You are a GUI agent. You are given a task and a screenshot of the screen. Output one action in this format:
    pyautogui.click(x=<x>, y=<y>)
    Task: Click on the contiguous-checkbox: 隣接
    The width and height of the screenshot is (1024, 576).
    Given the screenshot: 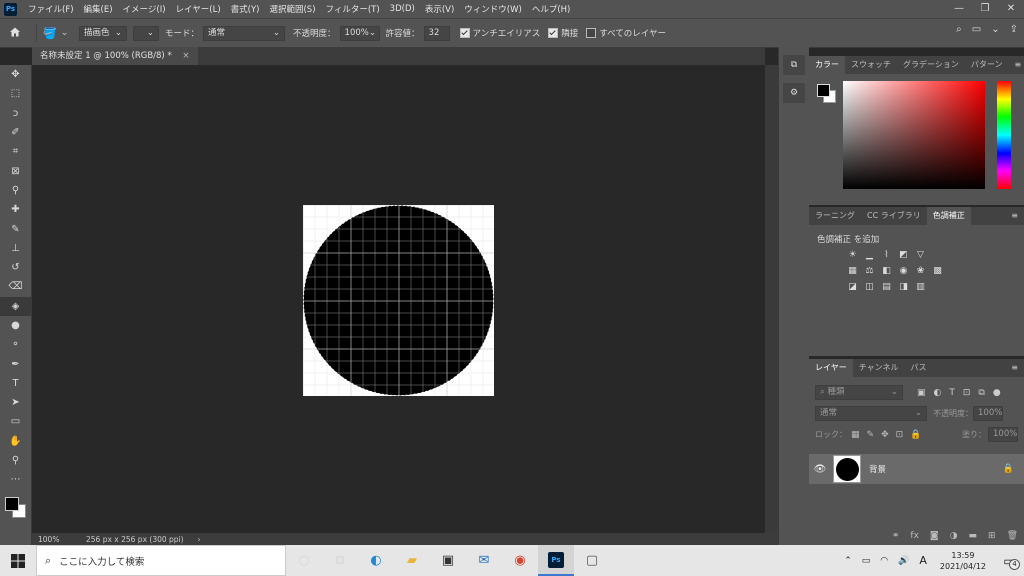 What is the action you would take?
    pyautogui.click(x=563, y=33)
    